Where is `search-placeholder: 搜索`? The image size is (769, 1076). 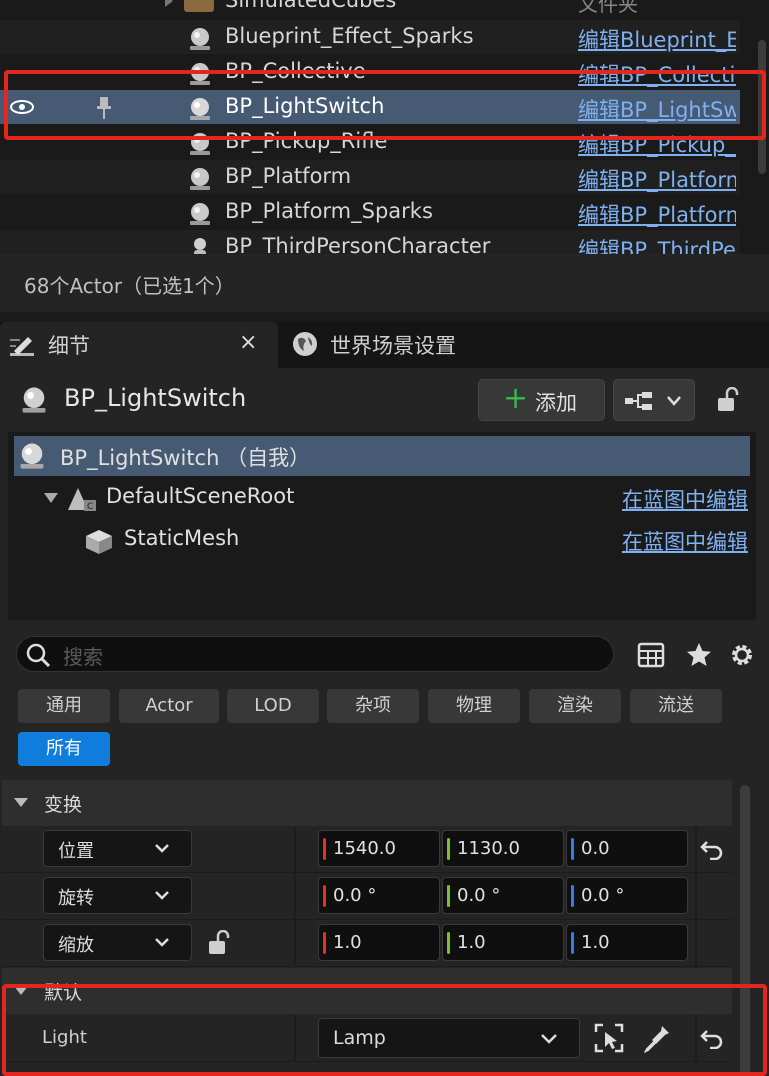
search-placeholder: 搜索 is located at coordinates (83, 657).